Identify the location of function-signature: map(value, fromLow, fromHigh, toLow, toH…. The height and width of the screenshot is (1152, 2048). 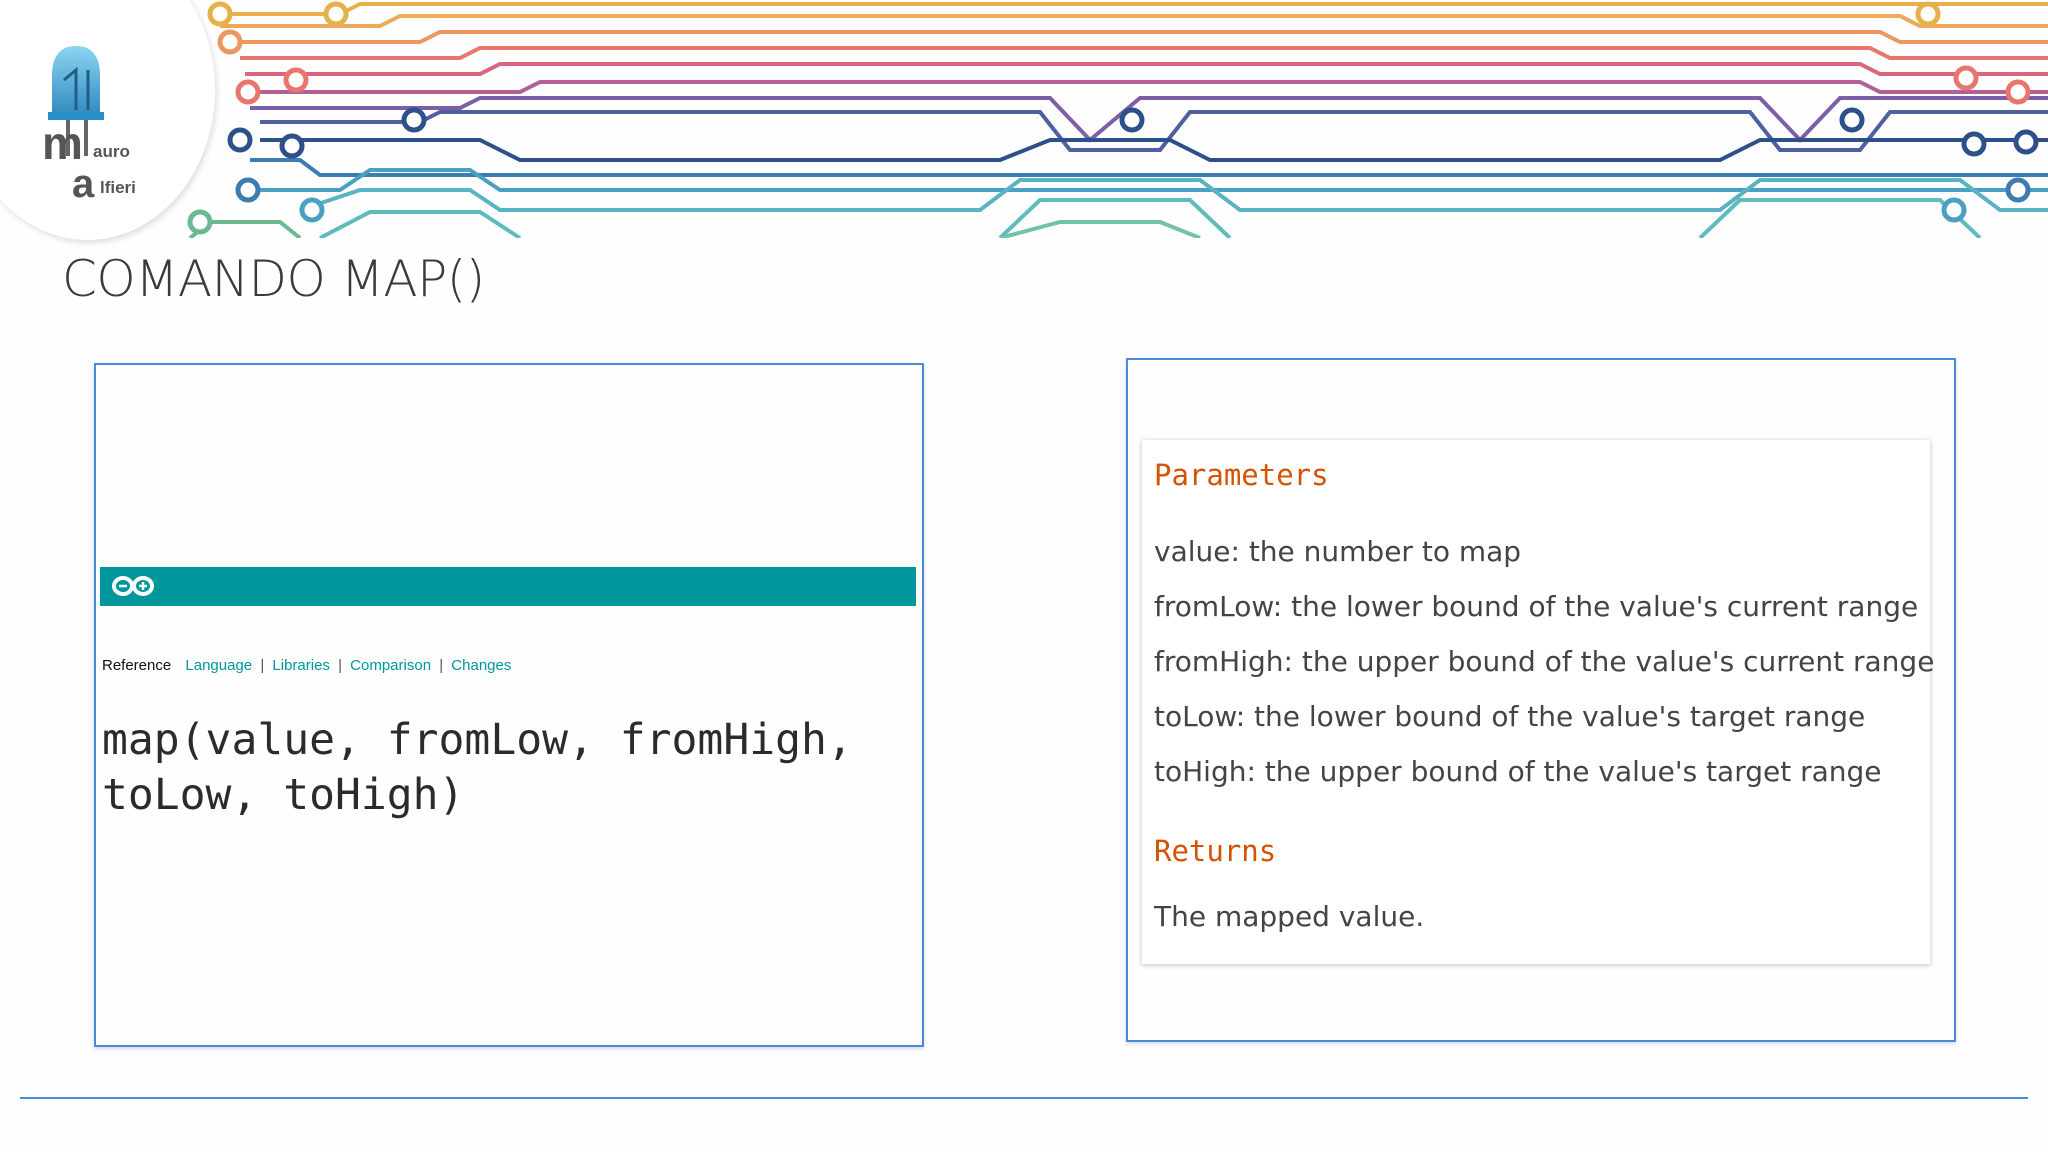
(477, 767).